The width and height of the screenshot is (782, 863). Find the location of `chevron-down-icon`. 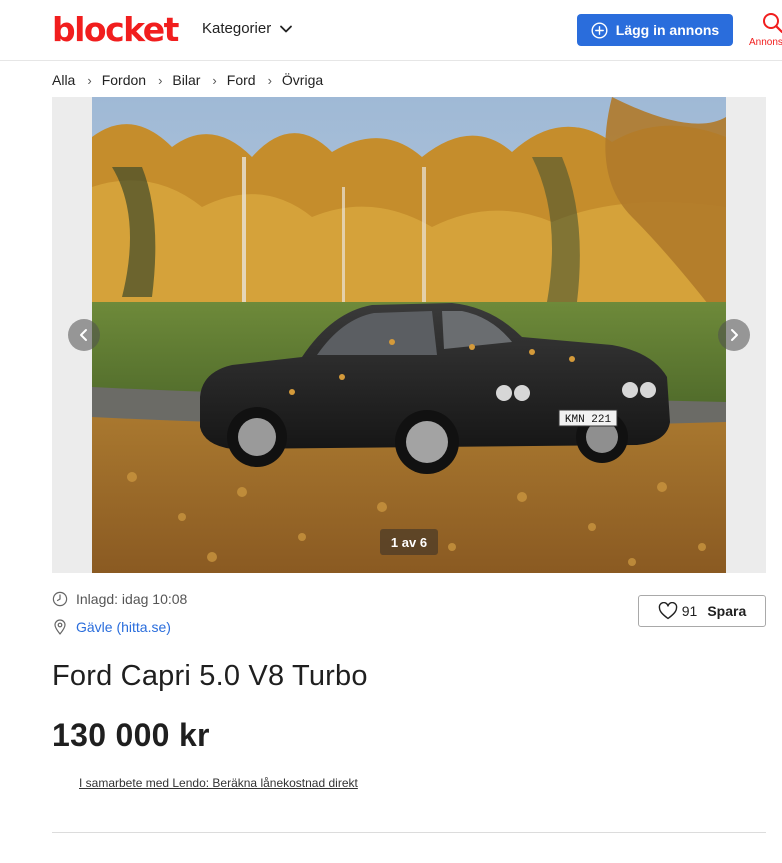

chevron-down-icon is located at coordinates (286, 28).